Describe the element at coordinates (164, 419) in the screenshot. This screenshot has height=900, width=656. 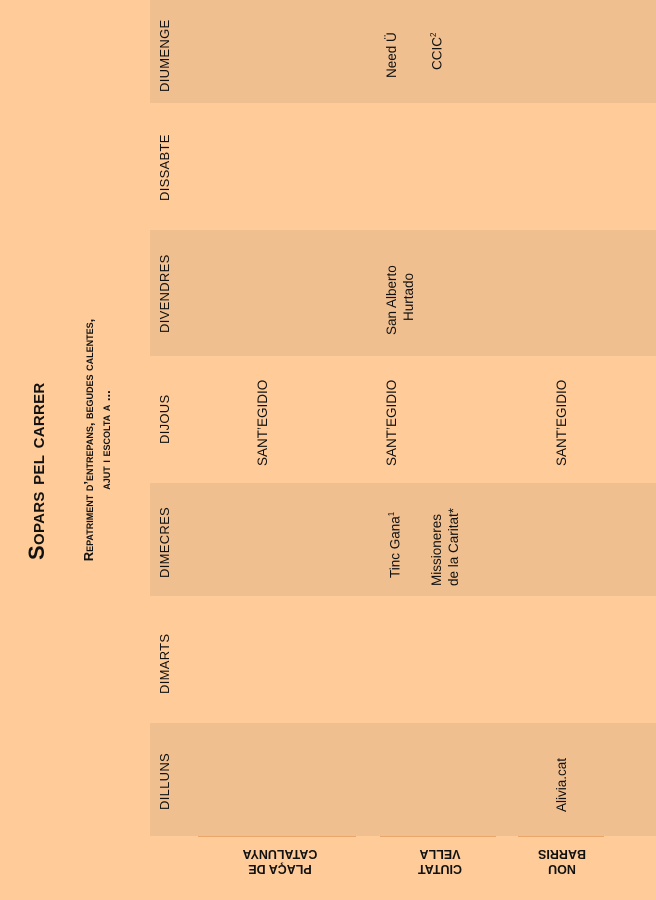
I see `day-dijous: DIJOUS` at that location.